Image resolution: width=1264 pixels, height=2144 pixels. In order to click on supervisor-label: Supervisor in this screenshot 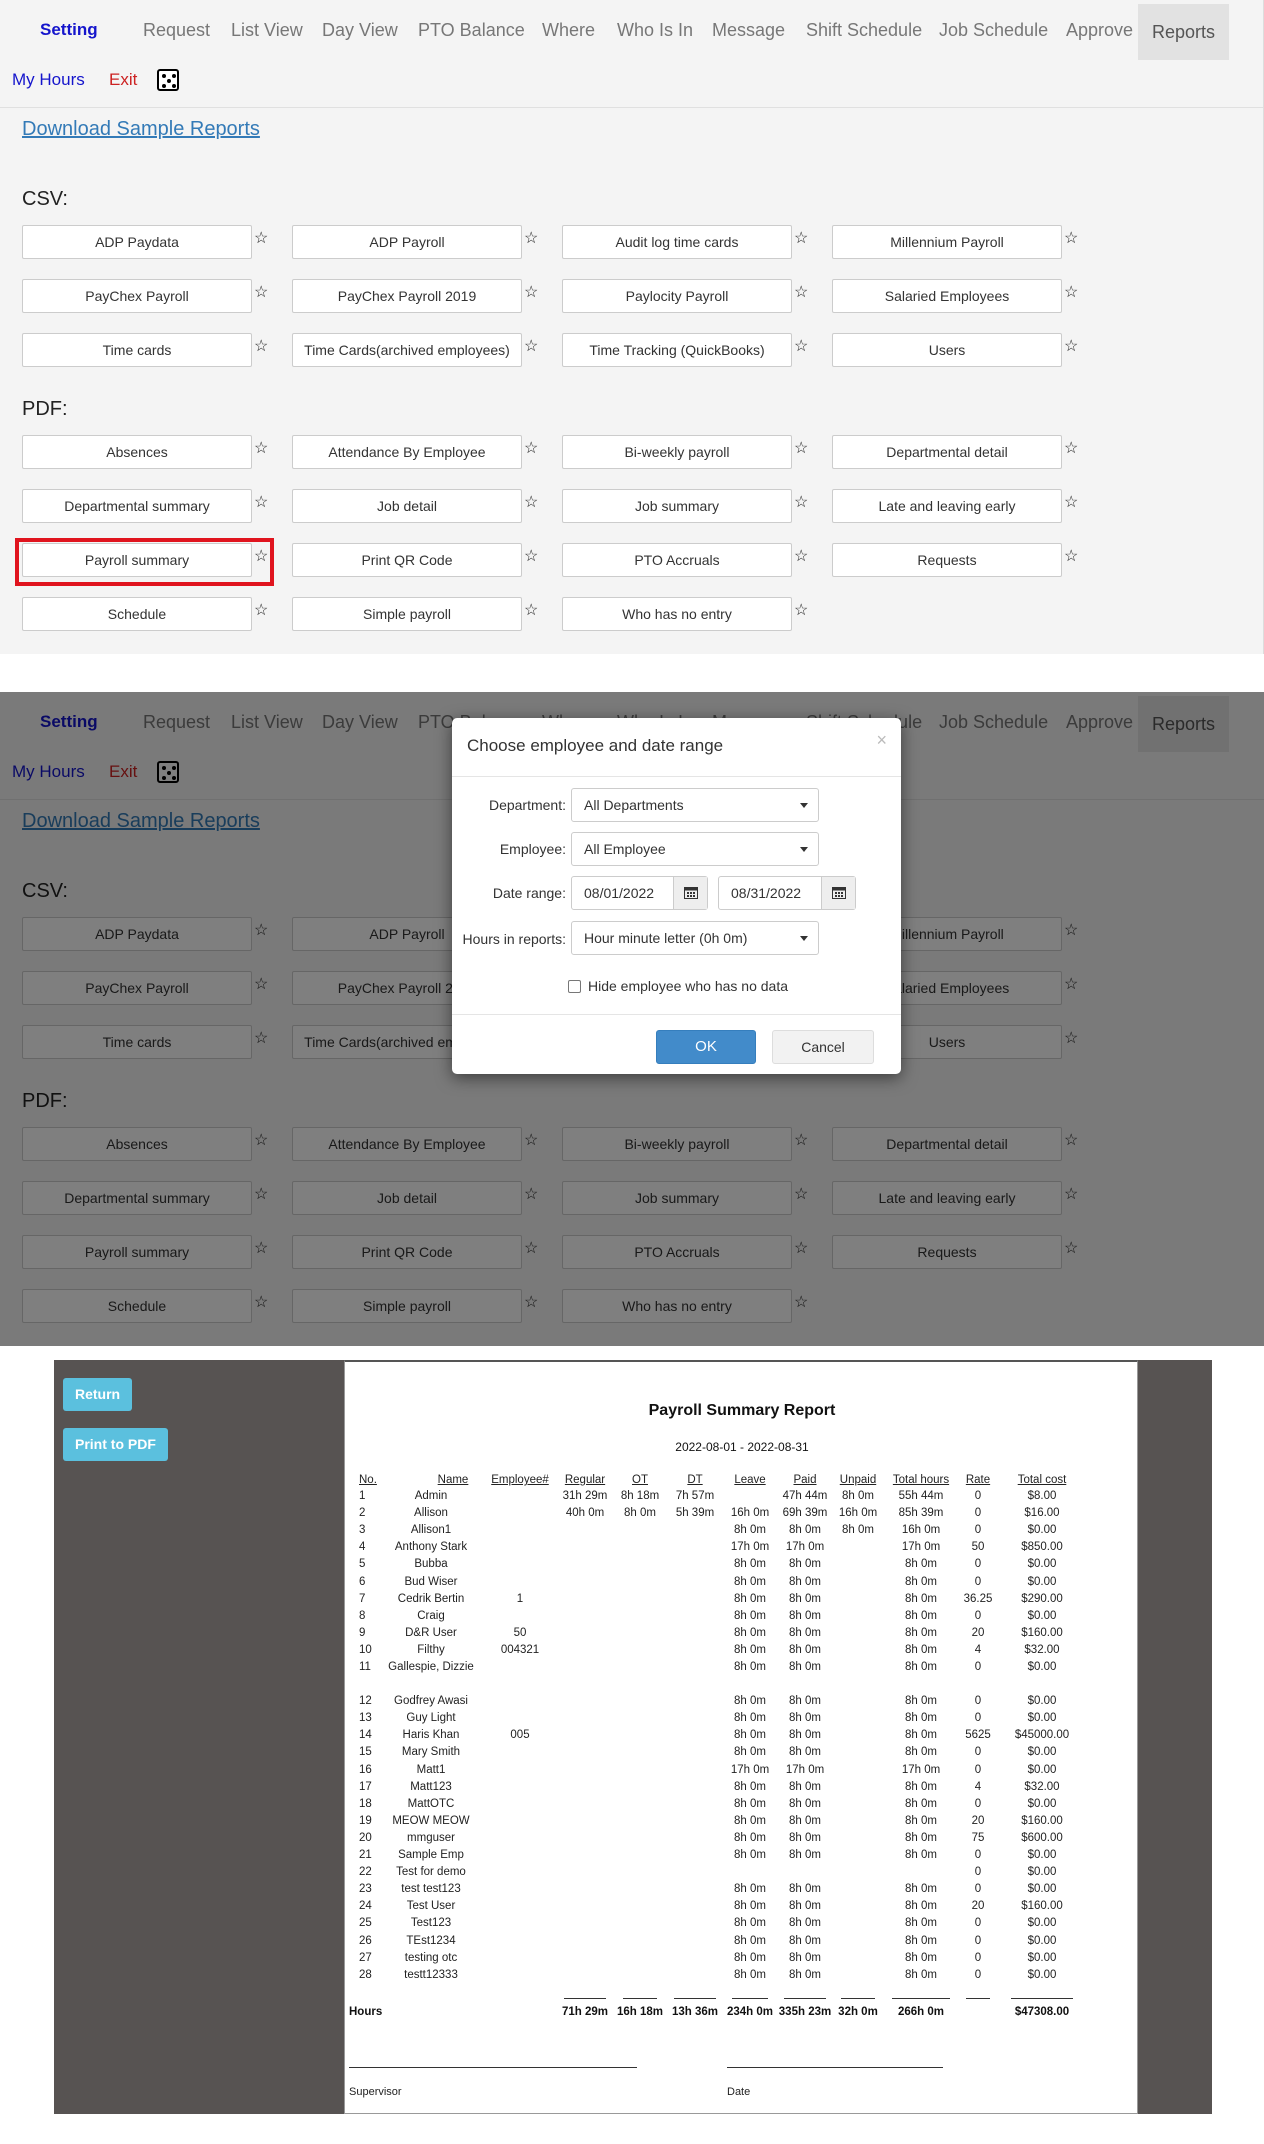, I will do `click(375, 2092)`.